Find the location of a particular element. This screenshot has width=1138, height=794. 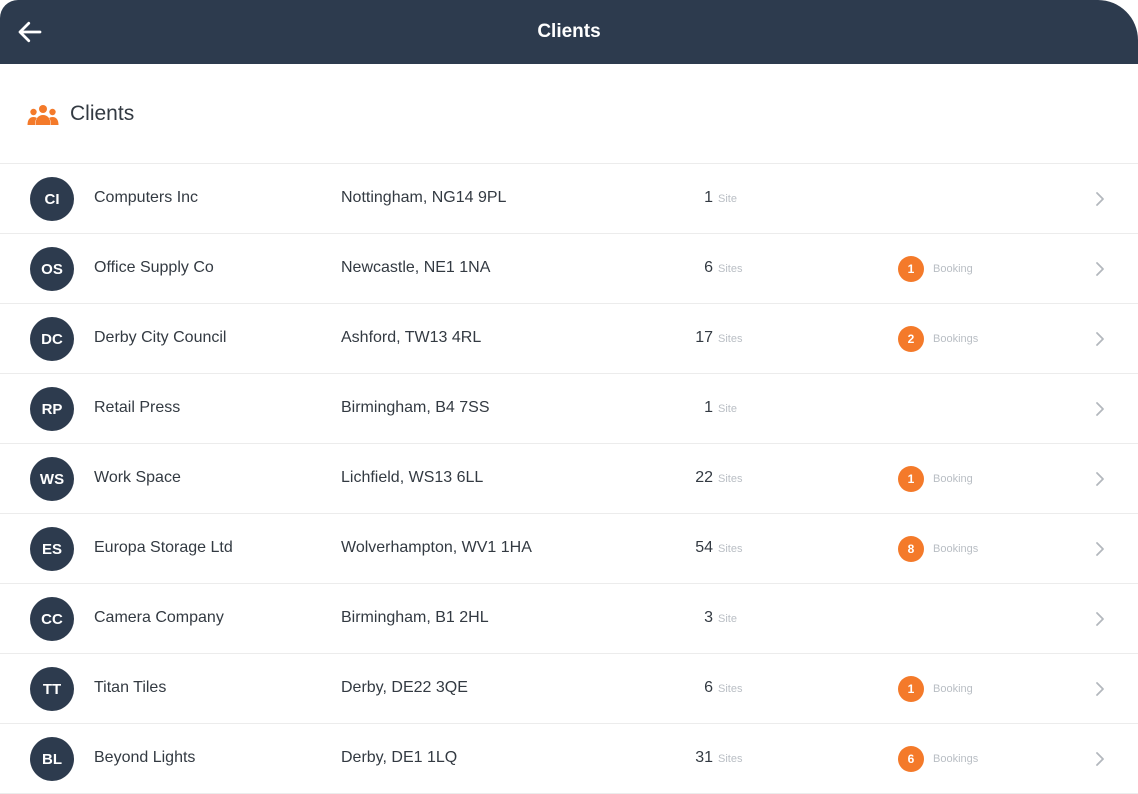

client-sites-count: 3 is located at coordinates (708, 617).